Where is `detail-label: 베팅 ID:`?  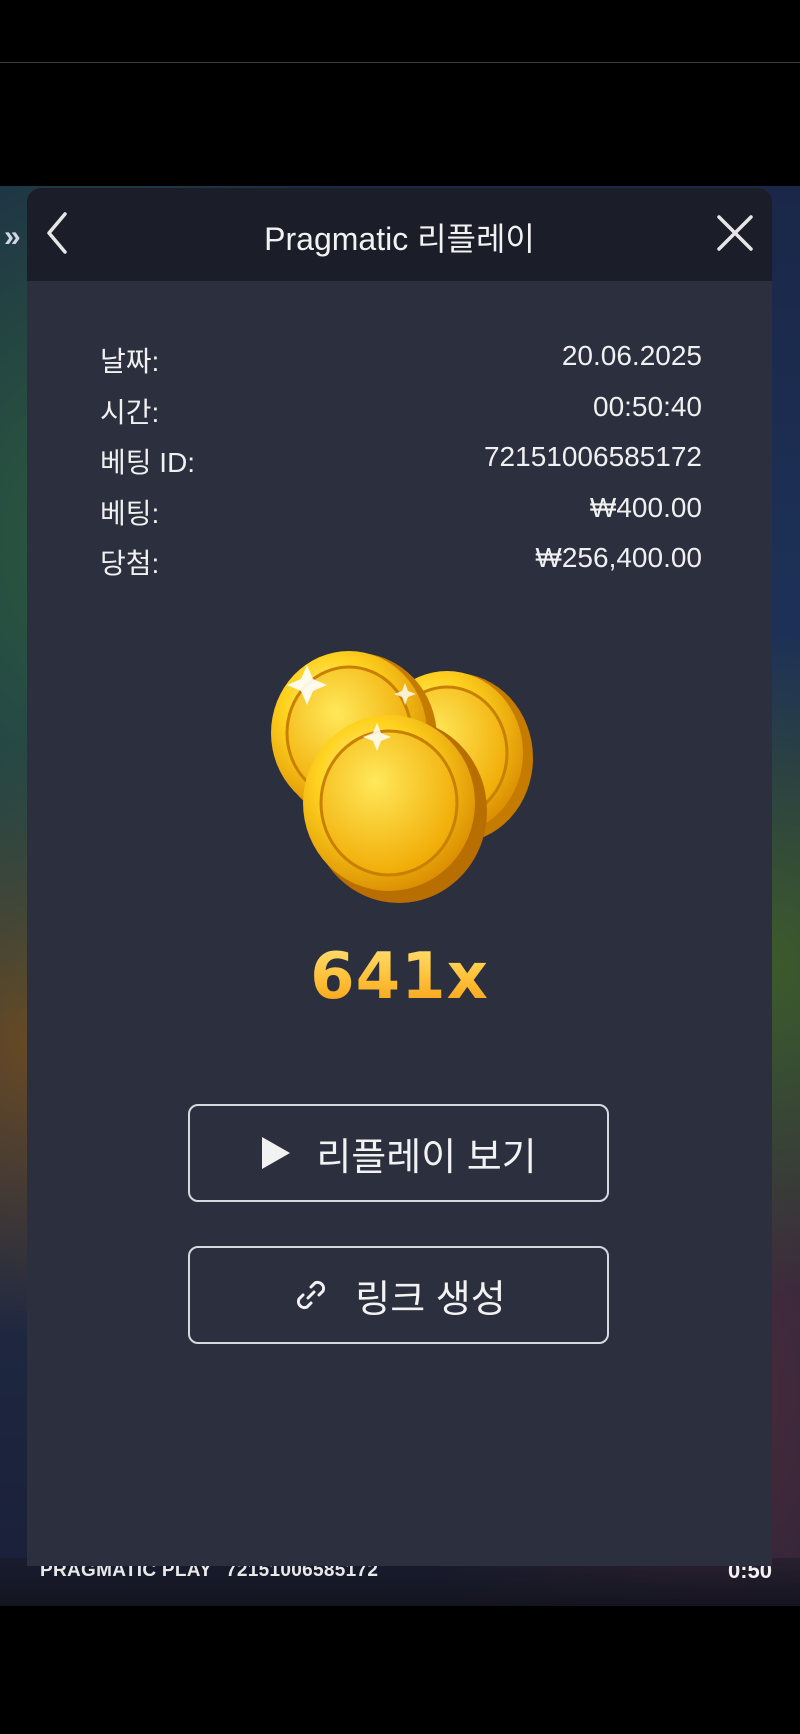
detail-label: 베팅 ID: is located at coordinates (148, 462).